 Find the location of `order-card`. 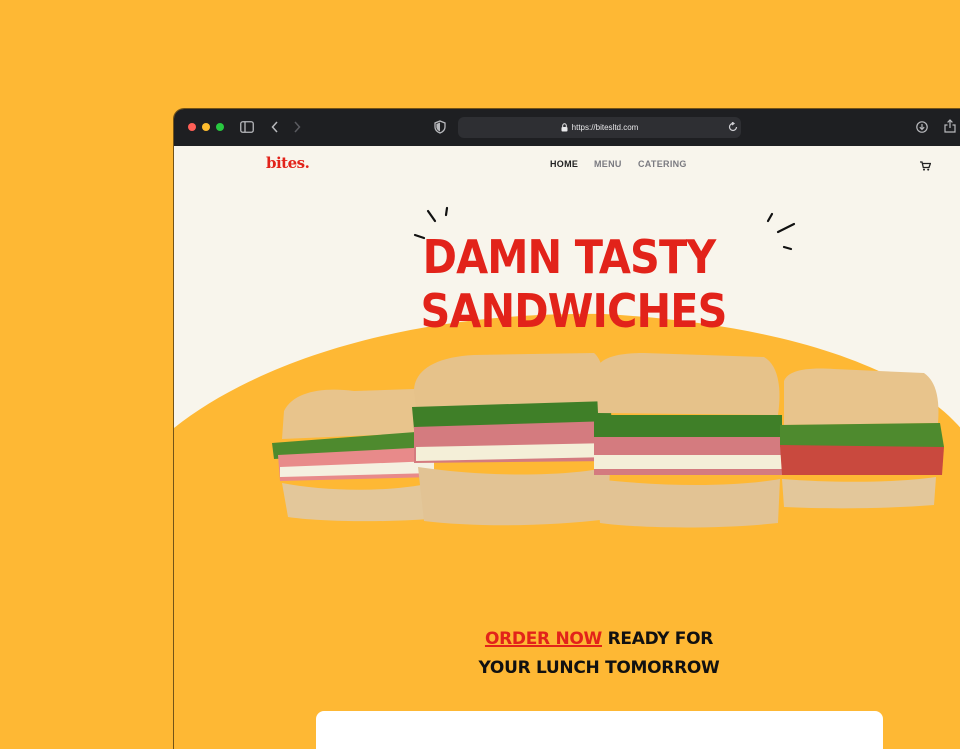

order-card is located at coordinates (599, 730).